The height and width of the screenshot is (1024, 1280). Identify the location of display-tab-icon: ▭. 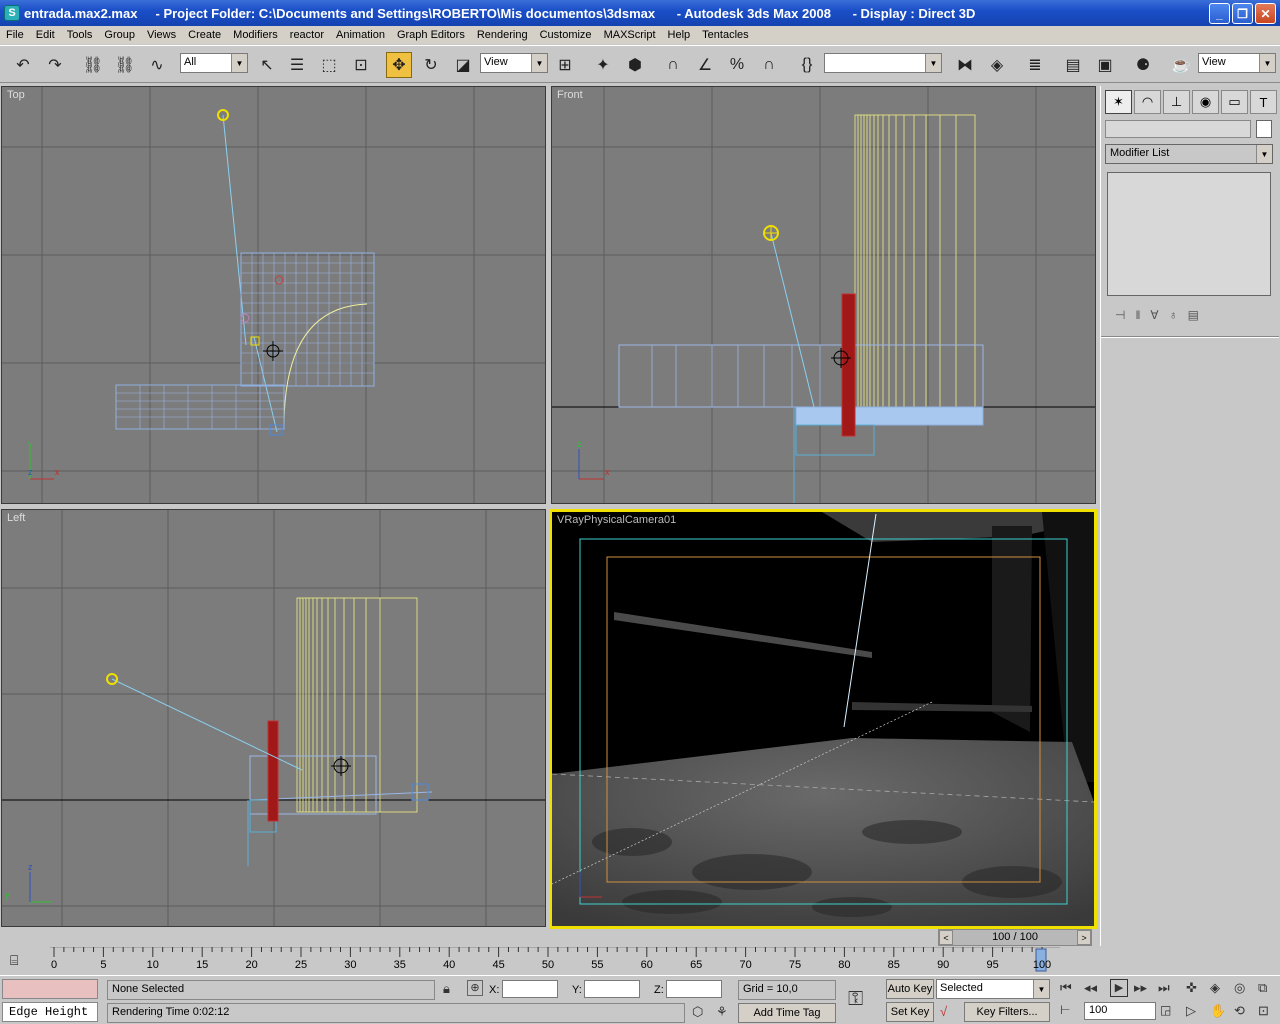
(1234, 102).